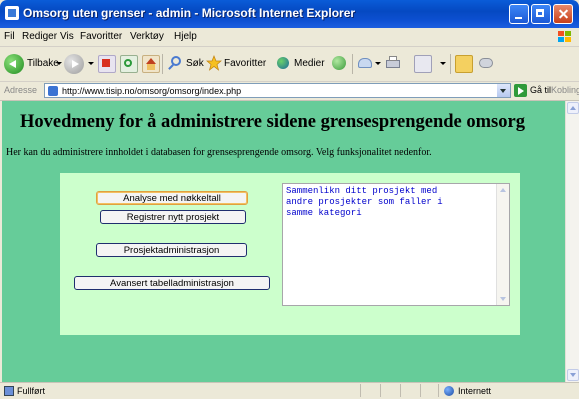 The image size is (579, 399). I want to click on page-done-icon, so click(9, 391).